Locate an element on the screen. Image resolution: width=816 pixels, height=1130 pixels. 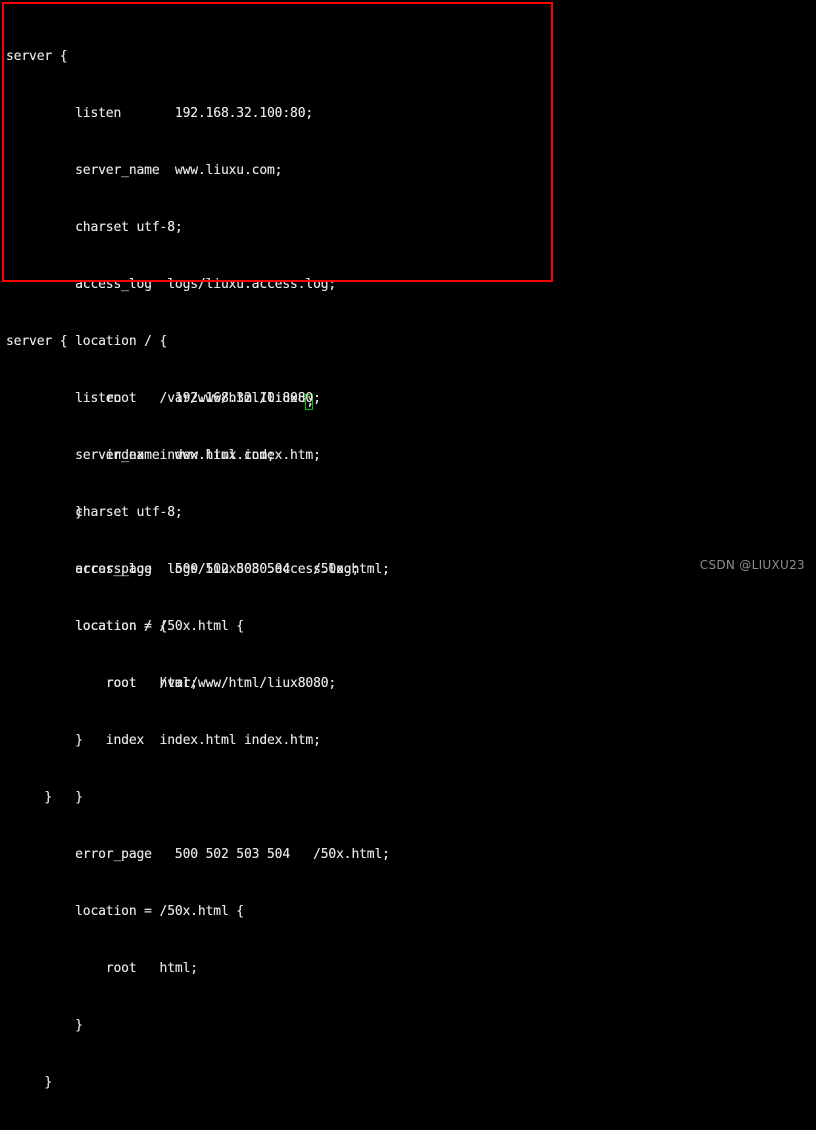
code-line: error_page 500 502 503 504 /50x.html; is located at coordinates (198, 854).